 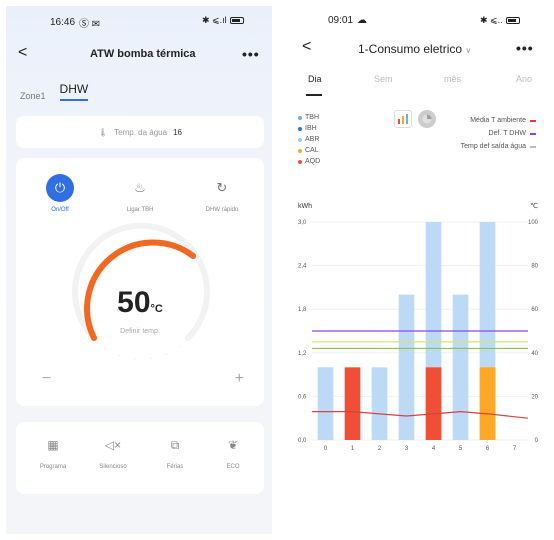 I want to click on x-tick-label: 5, so click(x=461, y=449).